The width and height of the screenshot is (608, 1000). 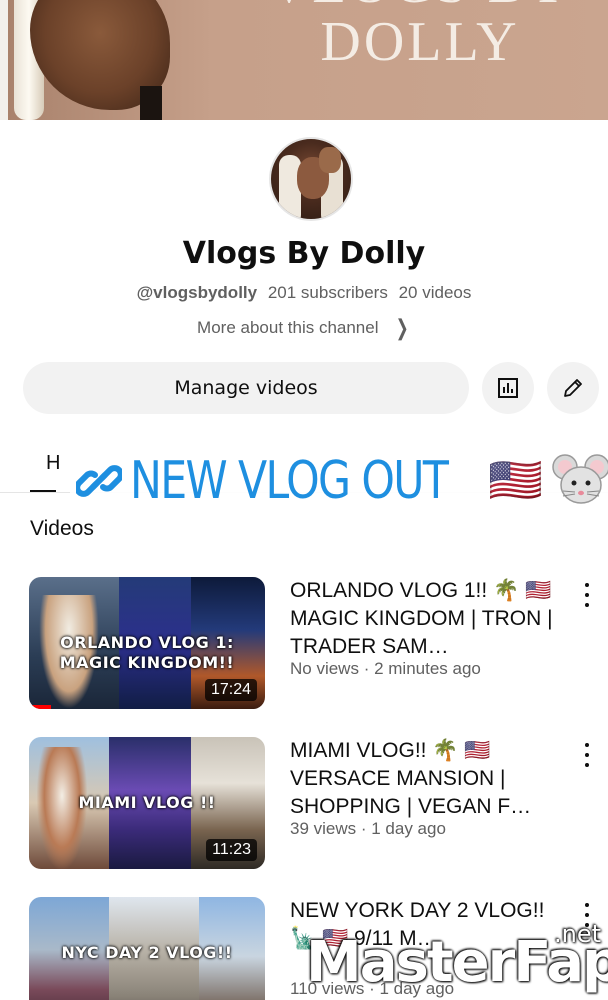 I want to click on channel-meta: @vlogsbydolly 201 subscribers 20 videos, so click(x=304, y=293).